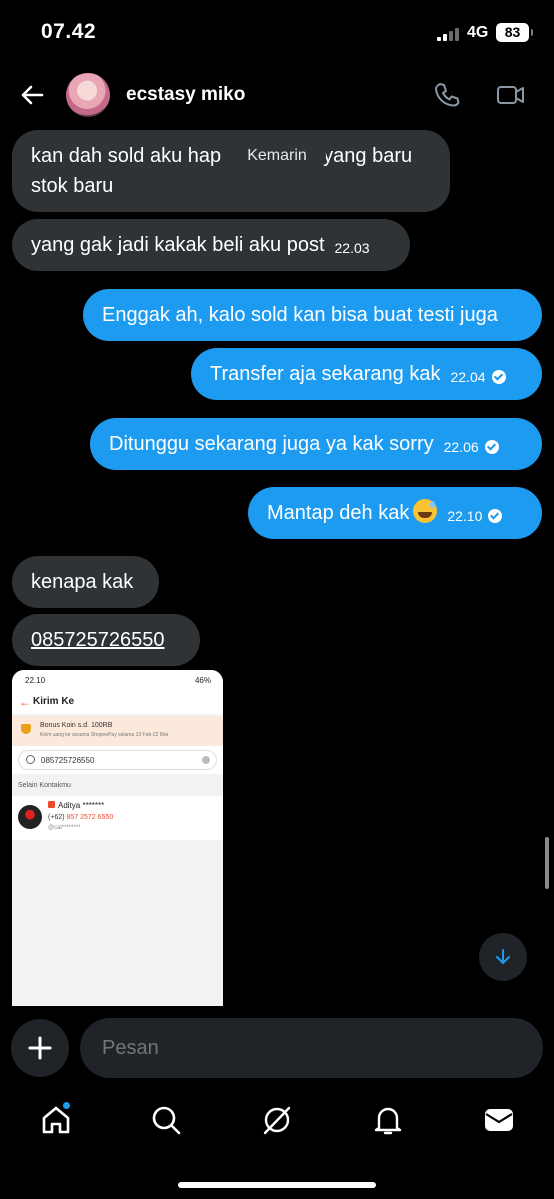 This screenshot has height=1199, width=554. Describe the element at coordinates (311, 1048) in the screenshot. I see `message-input: Pesan` at that location.